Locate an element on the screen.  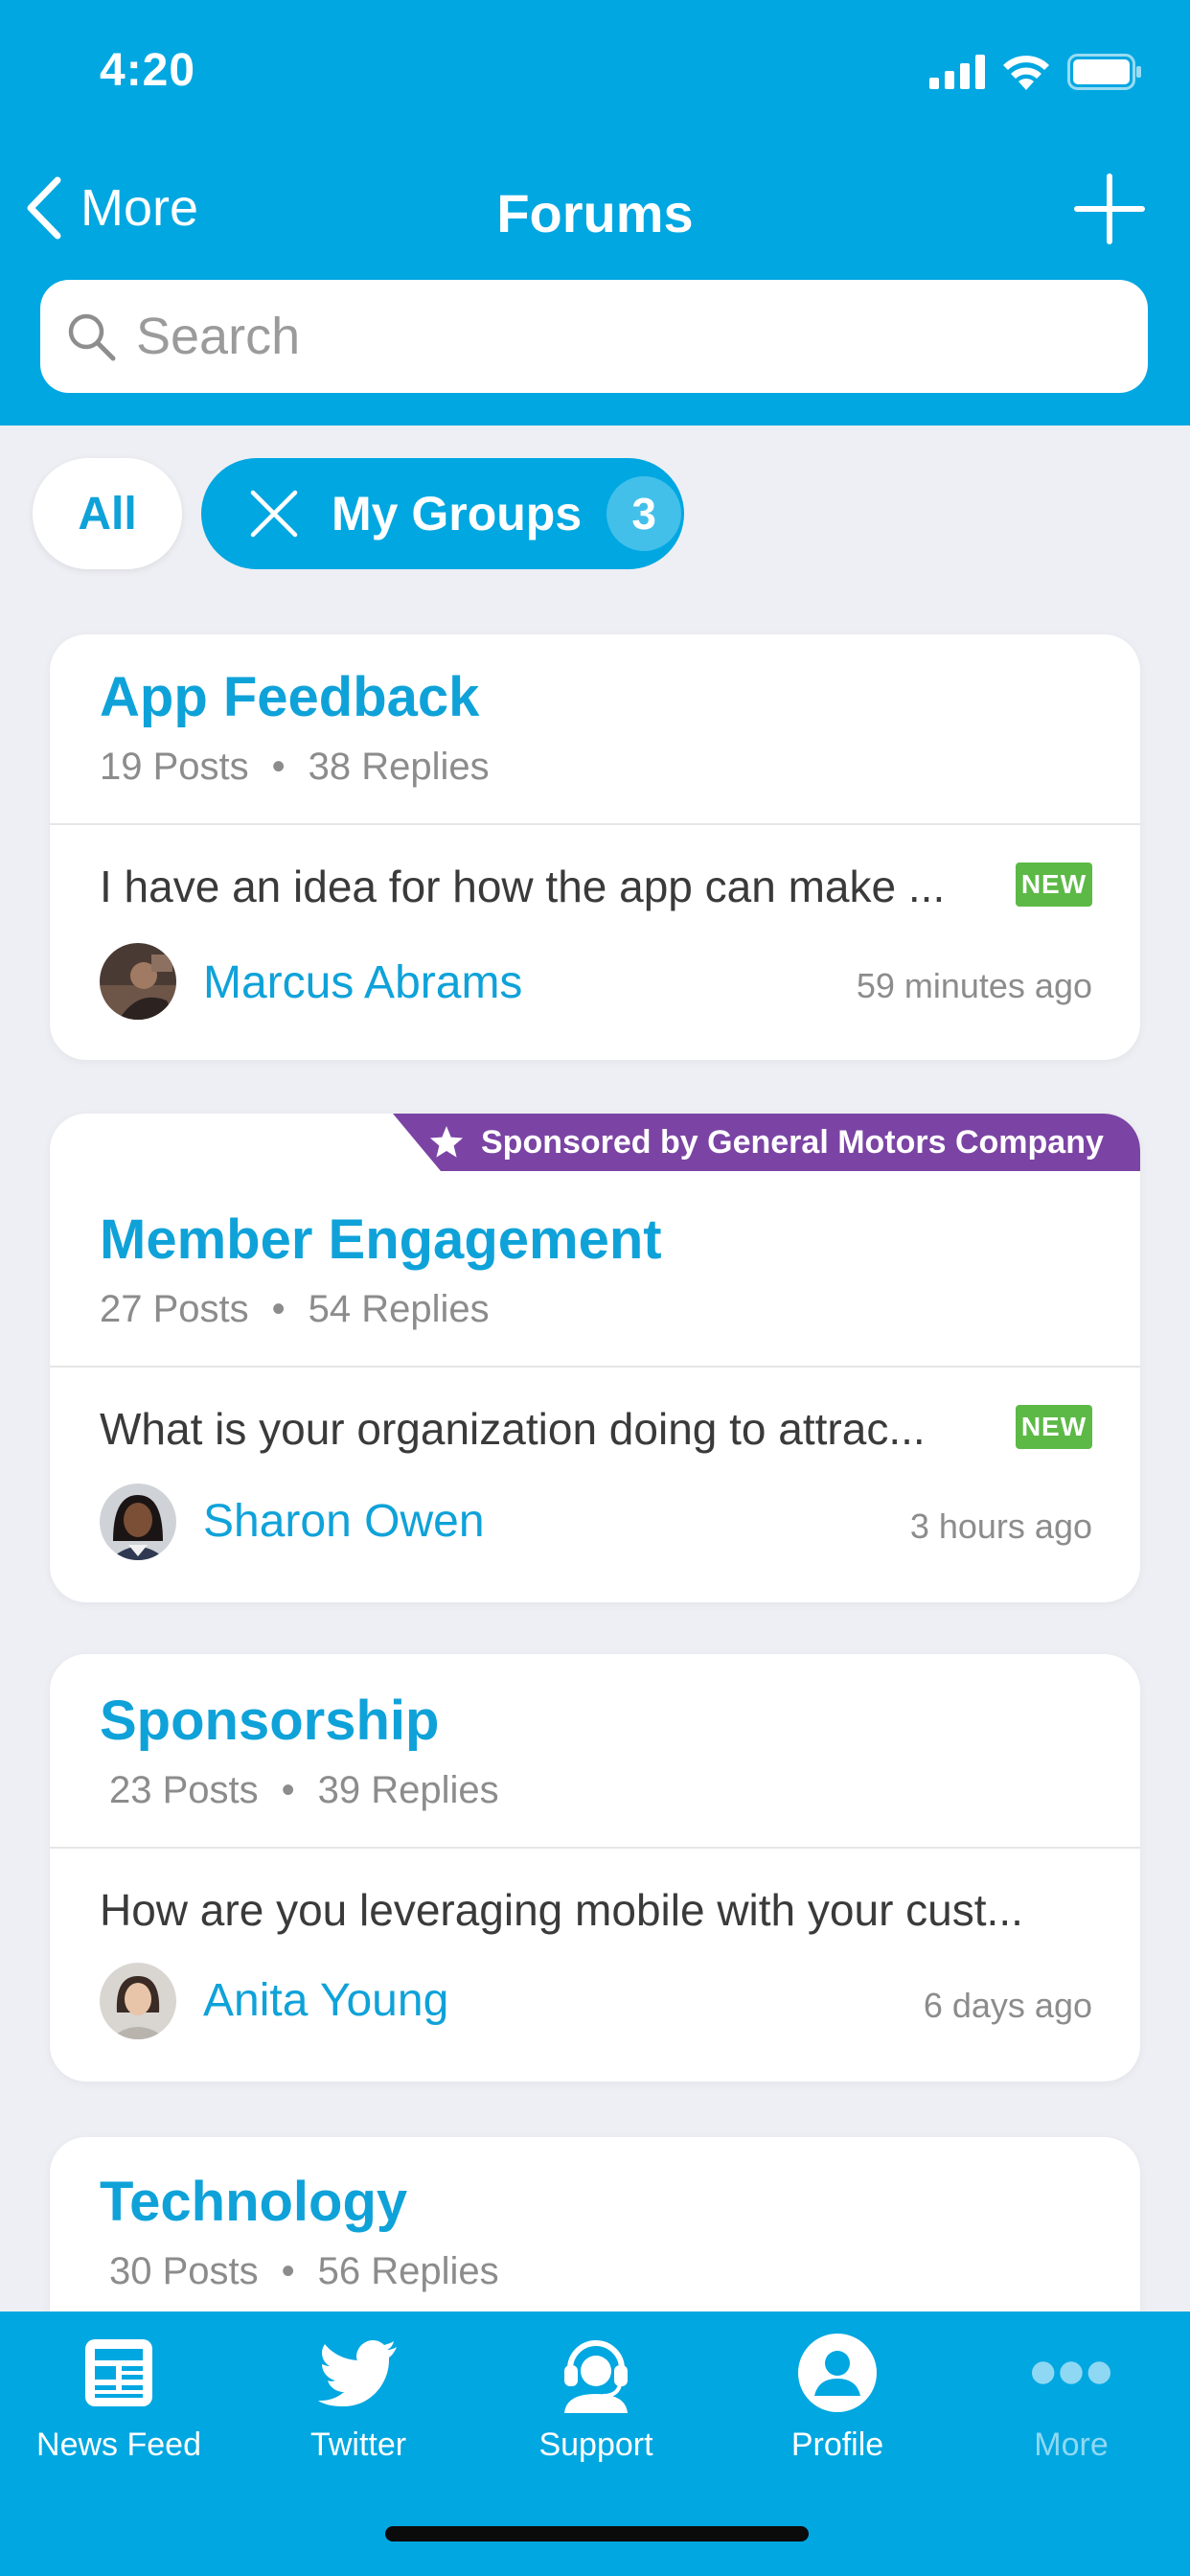
sponsor-banner: Sponsored by General Motors Company is located at coordinates (766, 1142).